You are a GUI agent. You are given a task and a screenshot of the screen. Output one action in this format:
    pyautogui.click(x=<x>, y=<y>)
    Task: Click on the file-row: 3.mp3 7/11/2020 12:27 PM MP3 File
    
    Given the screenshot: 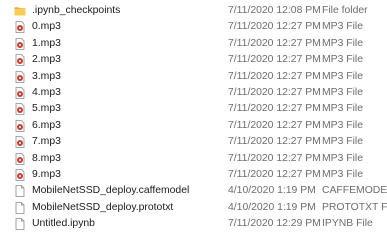 What is the action you would take?
    pyautogui.click(x=193, y=77)
    